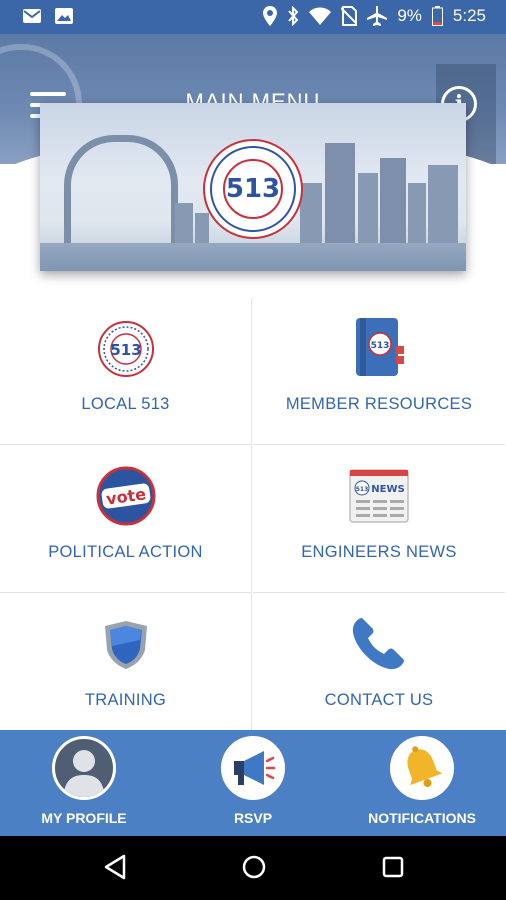 The image size is (506, 900). What do you see at coordinates (349, 16) in the screenshot?
I see `no-sim-icon` at bounding box center [349, 16].